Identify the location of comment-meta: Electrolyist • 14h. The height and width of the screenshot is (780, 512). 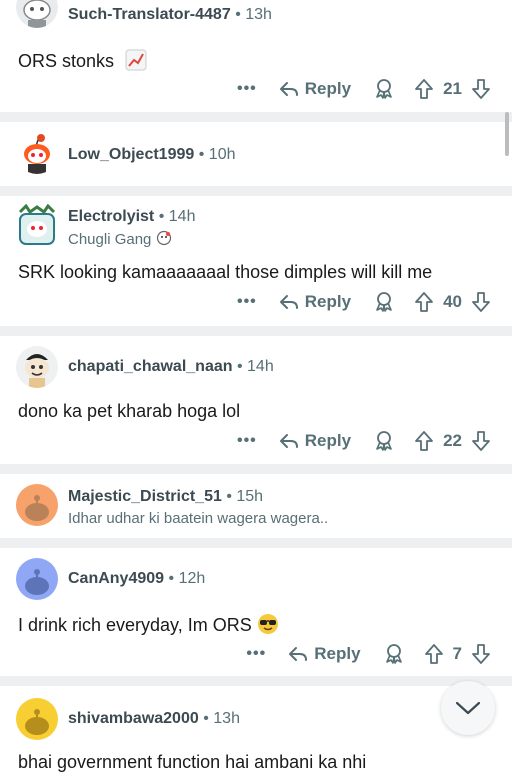
(131, 217).